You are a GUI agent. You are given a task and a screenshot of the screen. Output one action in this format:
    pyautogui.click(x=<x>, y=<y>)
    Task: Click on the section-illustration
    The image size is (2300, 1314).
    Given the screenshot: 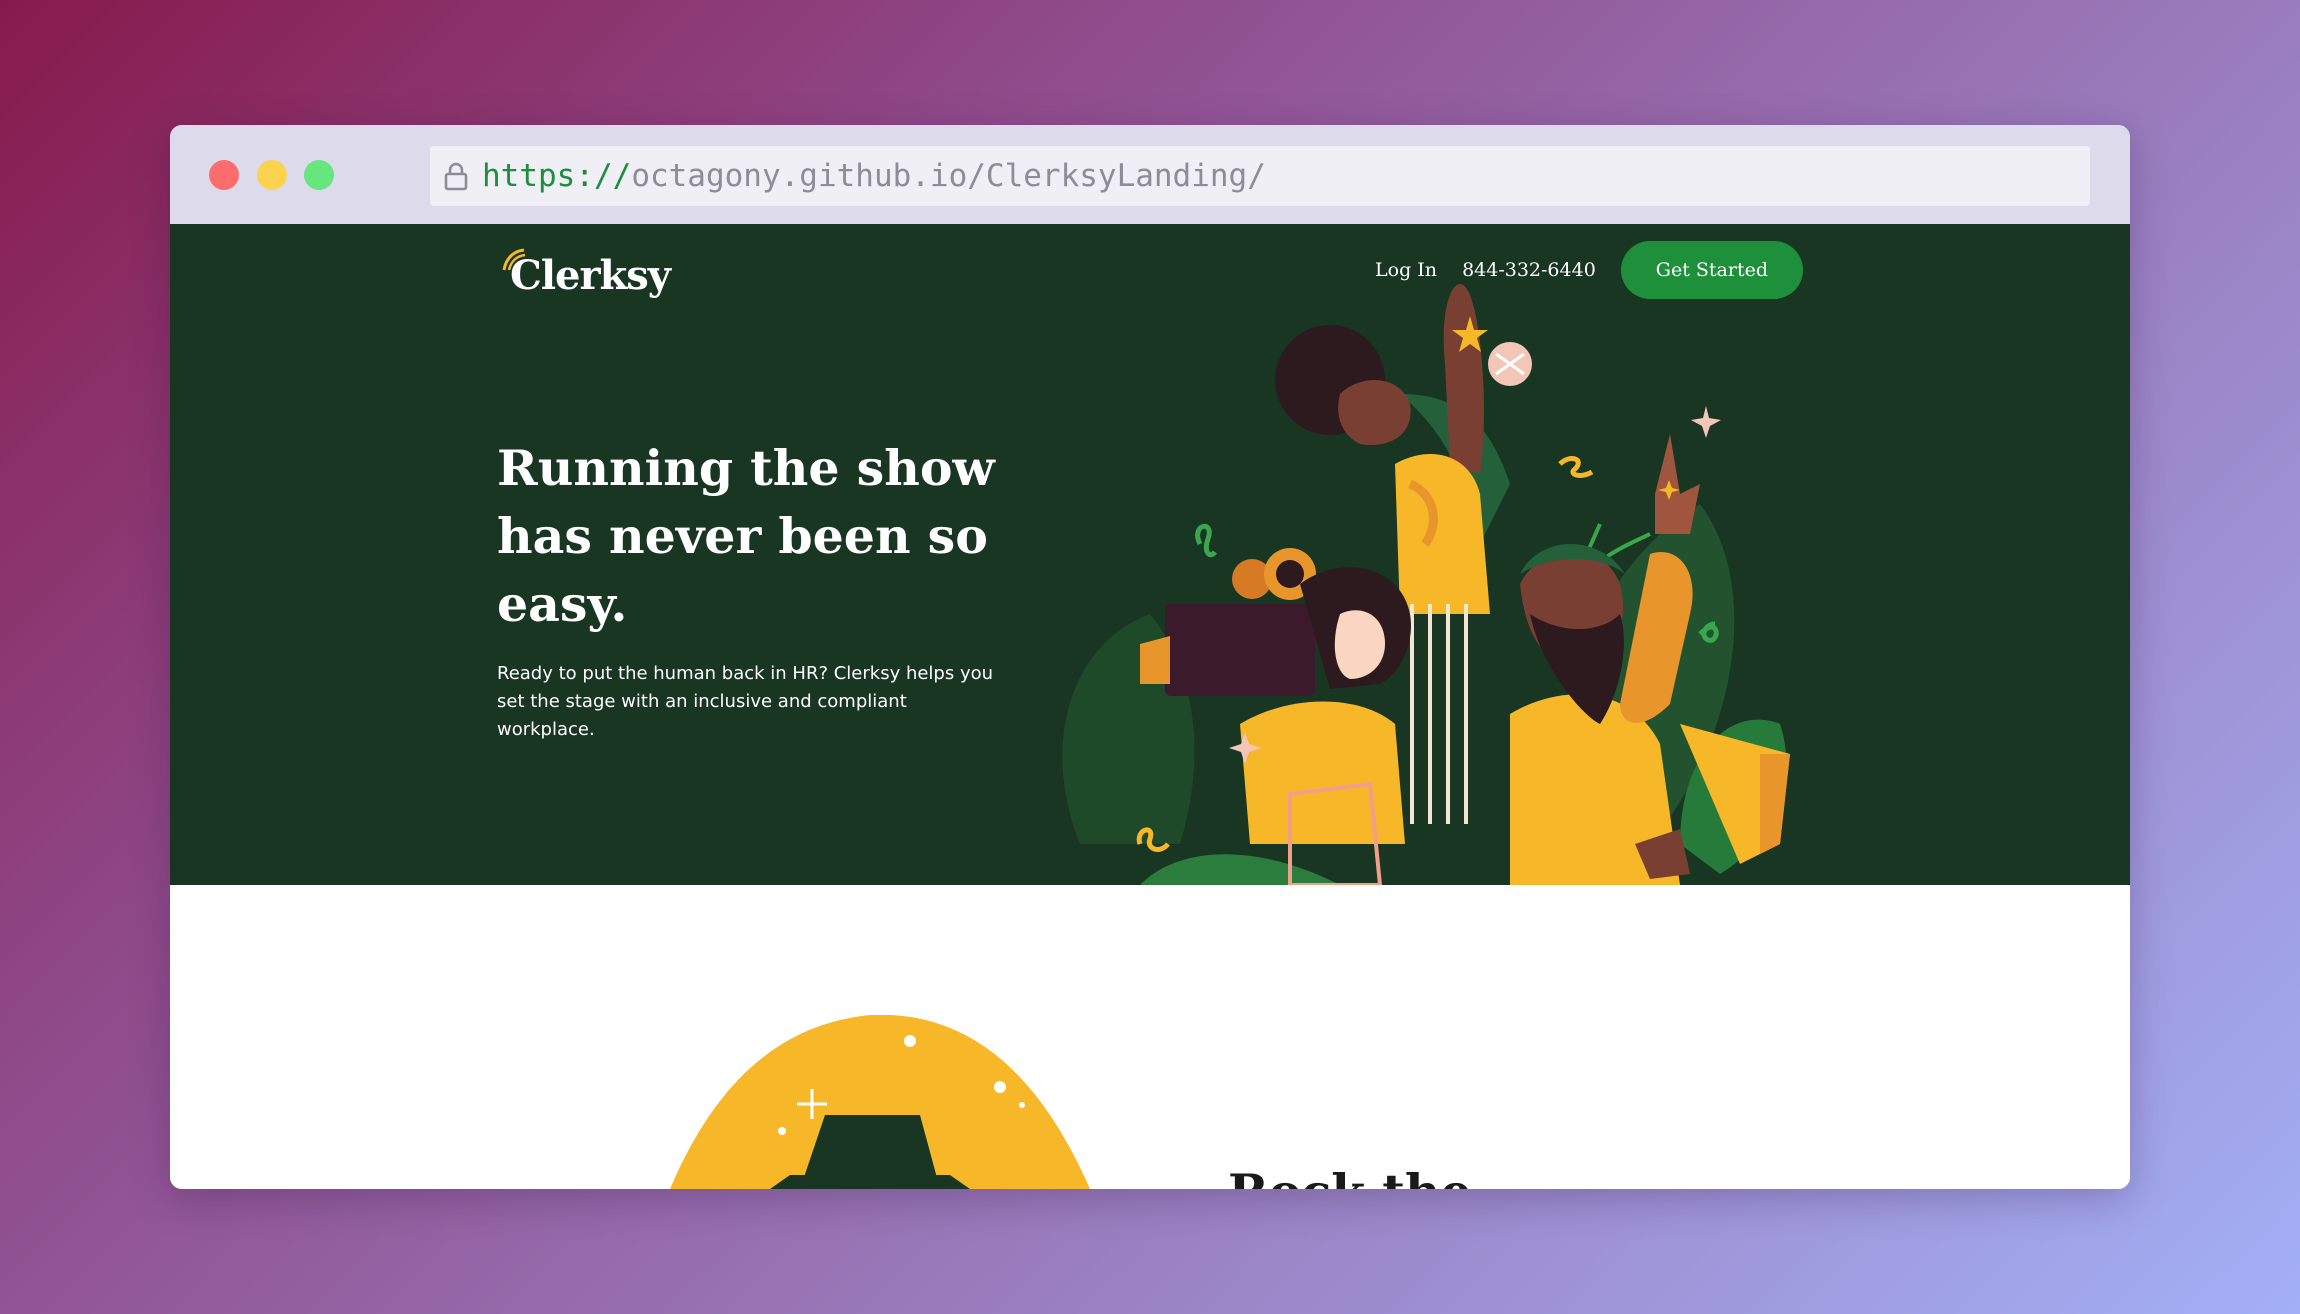 What is the action you would take?
    pyautogui.click(x=880, y=1102)
    